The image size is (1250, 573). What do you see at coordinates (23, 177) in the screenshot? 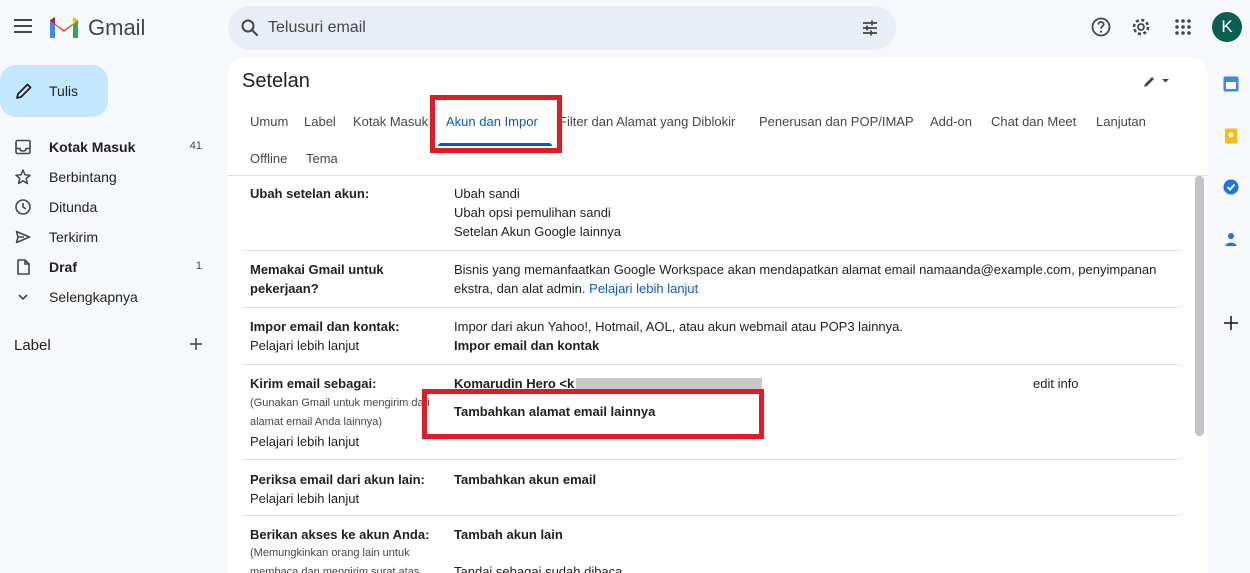
I see `star-icon` at bounding box center [23, 177].